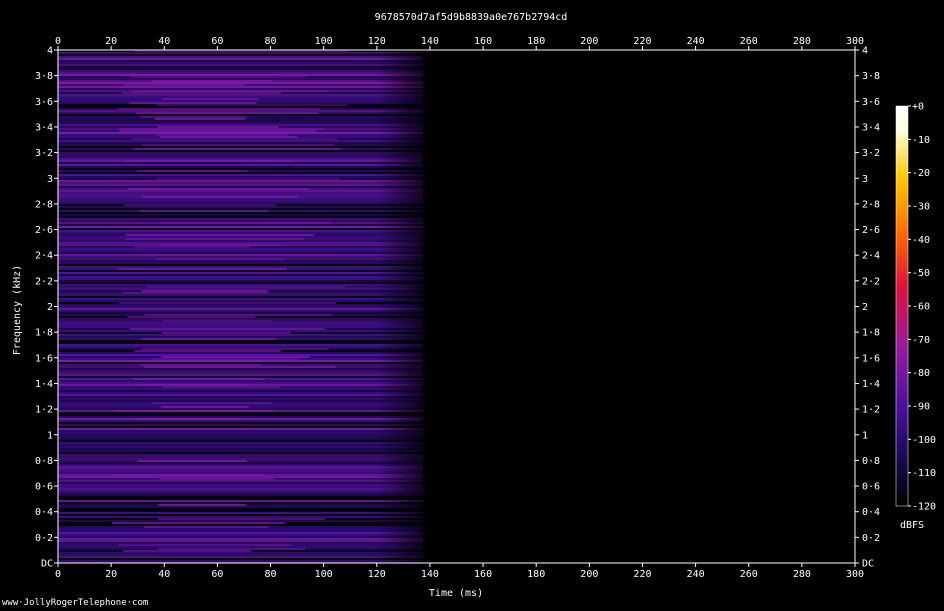 This screenshot has width=944, height=611. Describe the element at coordinates (589, 41) in the screenshot. I see `x-tick-label-top: 200` at that location.